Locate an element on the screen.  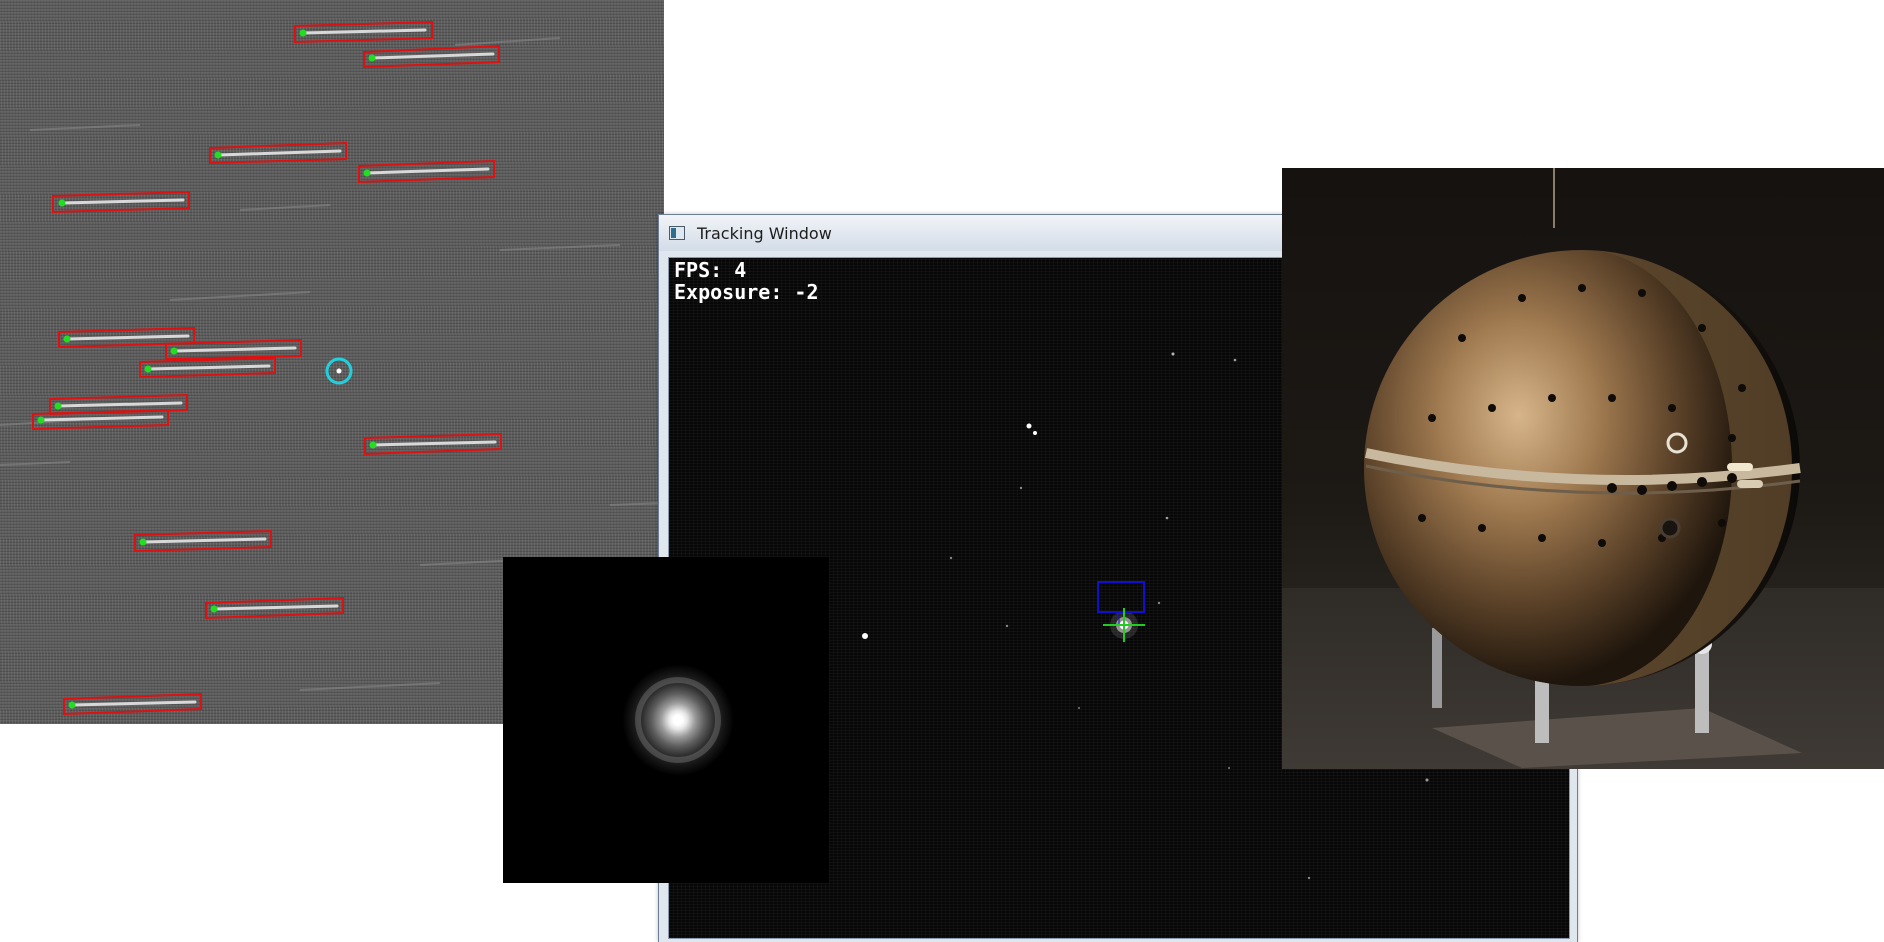
psf-diffraction-ring is located at coordinates (678, 720).